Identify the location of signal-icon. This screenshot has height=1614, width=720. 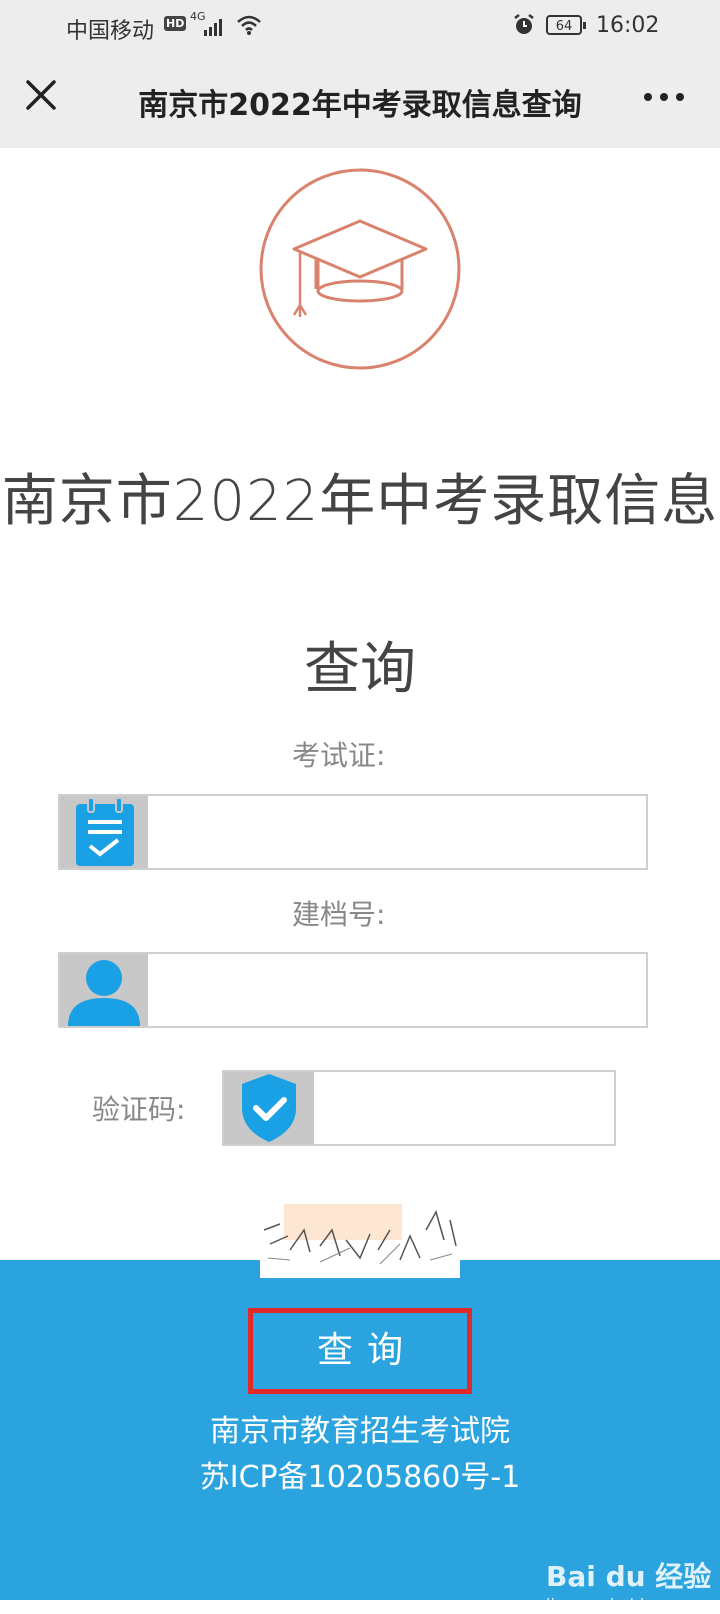
(213, 27).